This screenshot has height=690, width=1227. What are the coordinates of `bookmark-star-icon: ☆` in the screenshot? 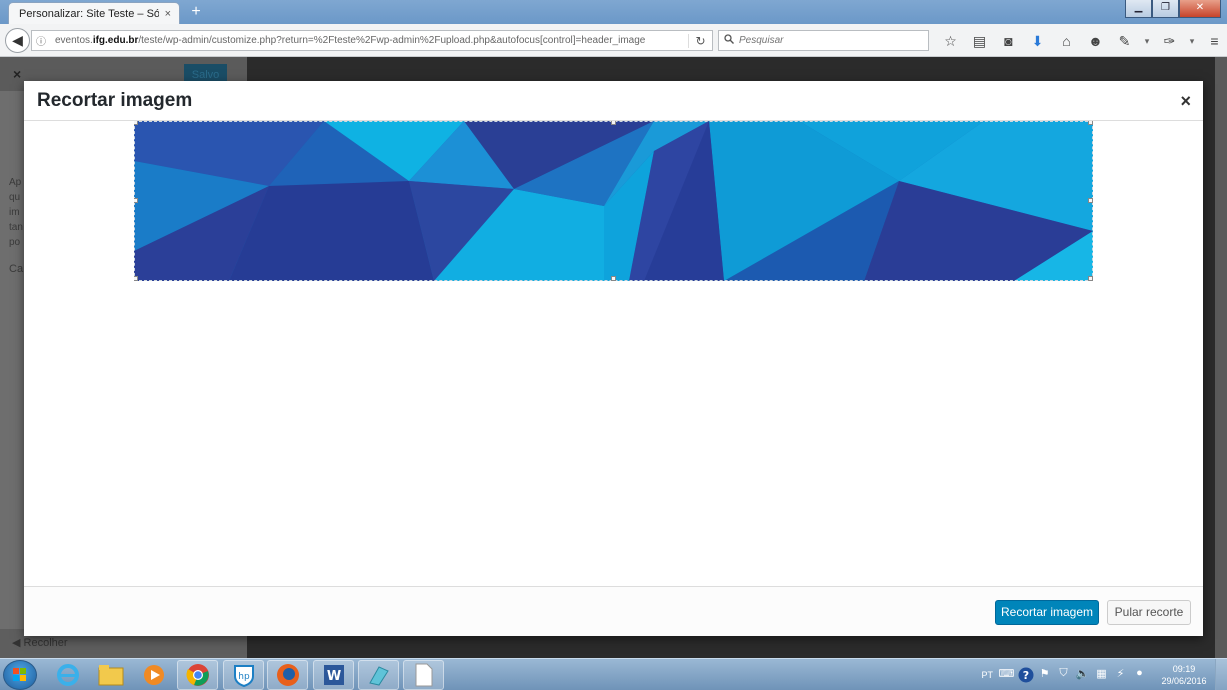 It's located at (950, 41).